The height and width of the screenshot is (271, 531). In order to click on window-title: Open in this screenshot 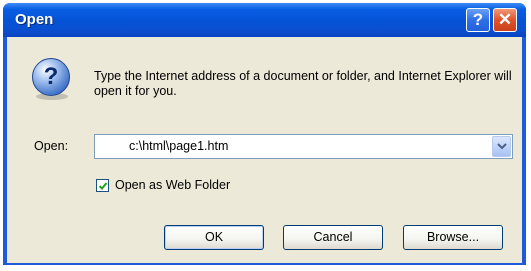, I will do `click(34, 19)`.